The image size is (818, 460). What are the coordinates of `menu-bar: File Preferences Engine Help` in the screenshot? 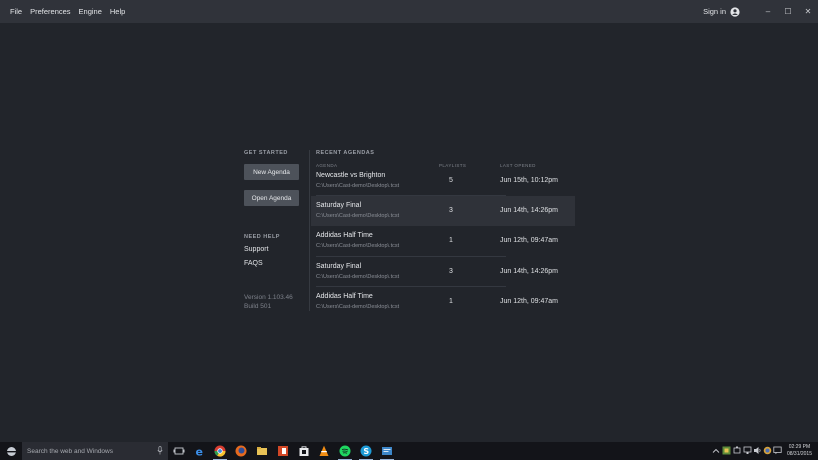 It's located at (64, 11).